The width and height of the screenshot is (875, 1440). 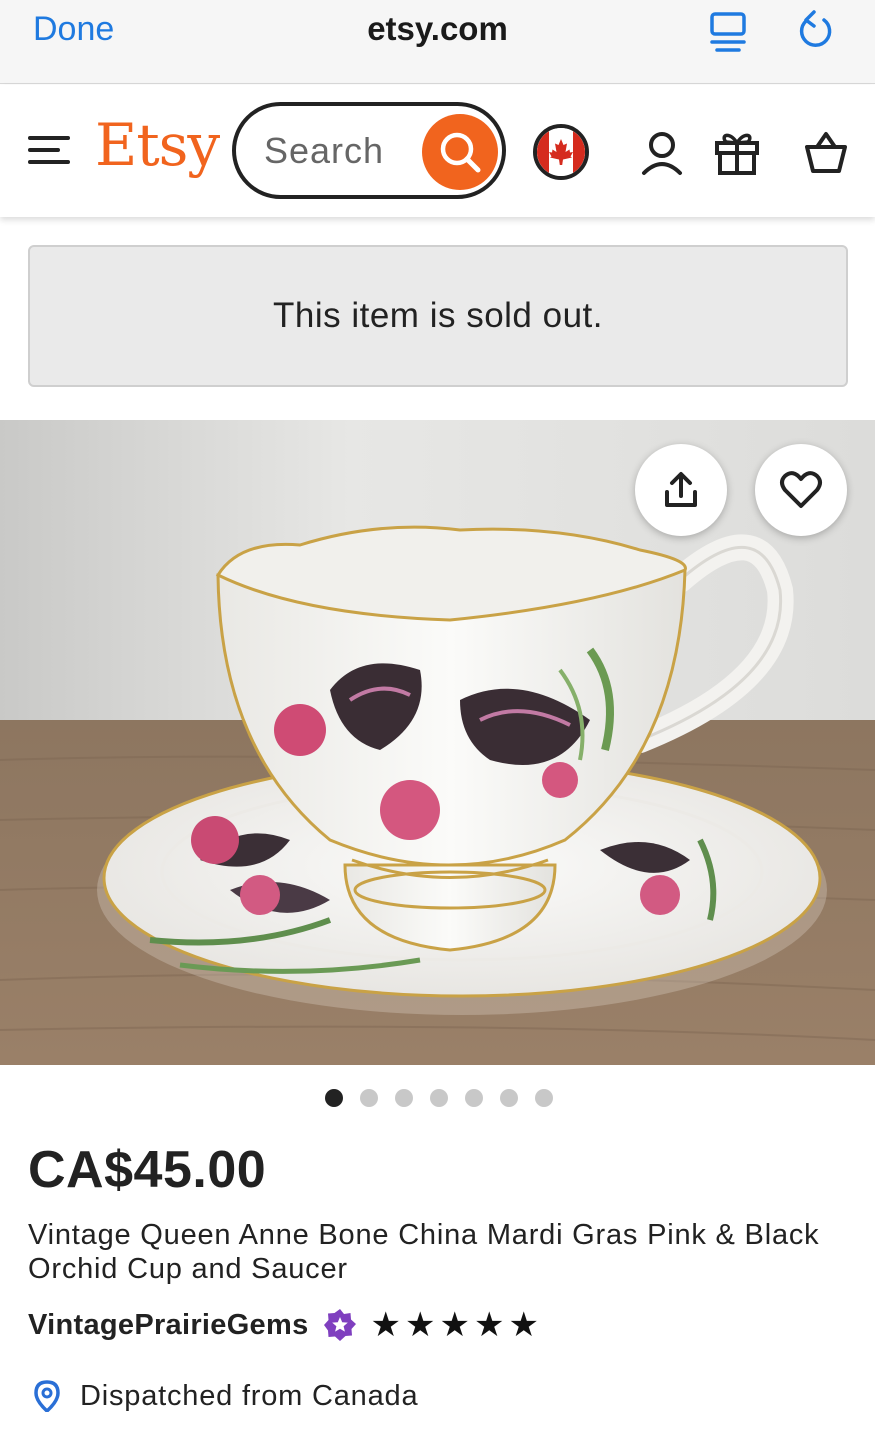 What do you see at coordinates (147, 1170) in the screenshot?
I see `product-price: CA$45.00` at bounding box center [147, 1170].